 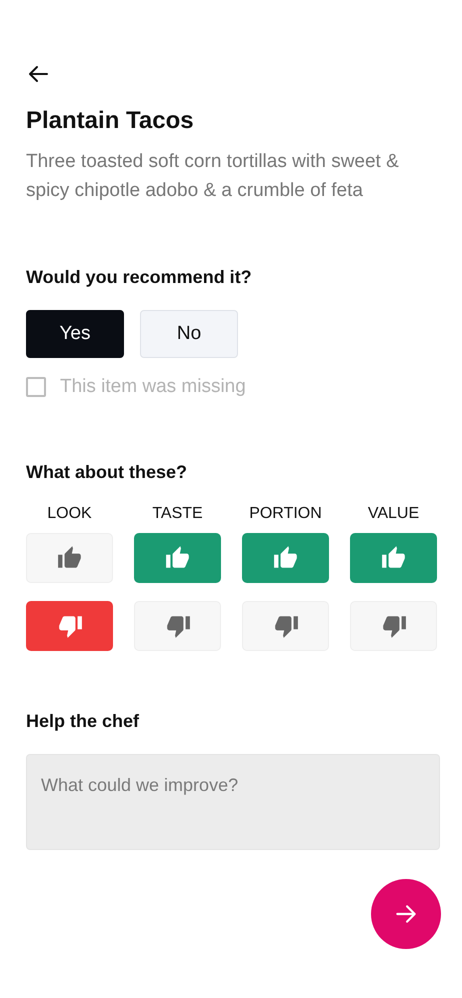 I want to click on section-heading: Help the chef, so click(x=83, y=721).